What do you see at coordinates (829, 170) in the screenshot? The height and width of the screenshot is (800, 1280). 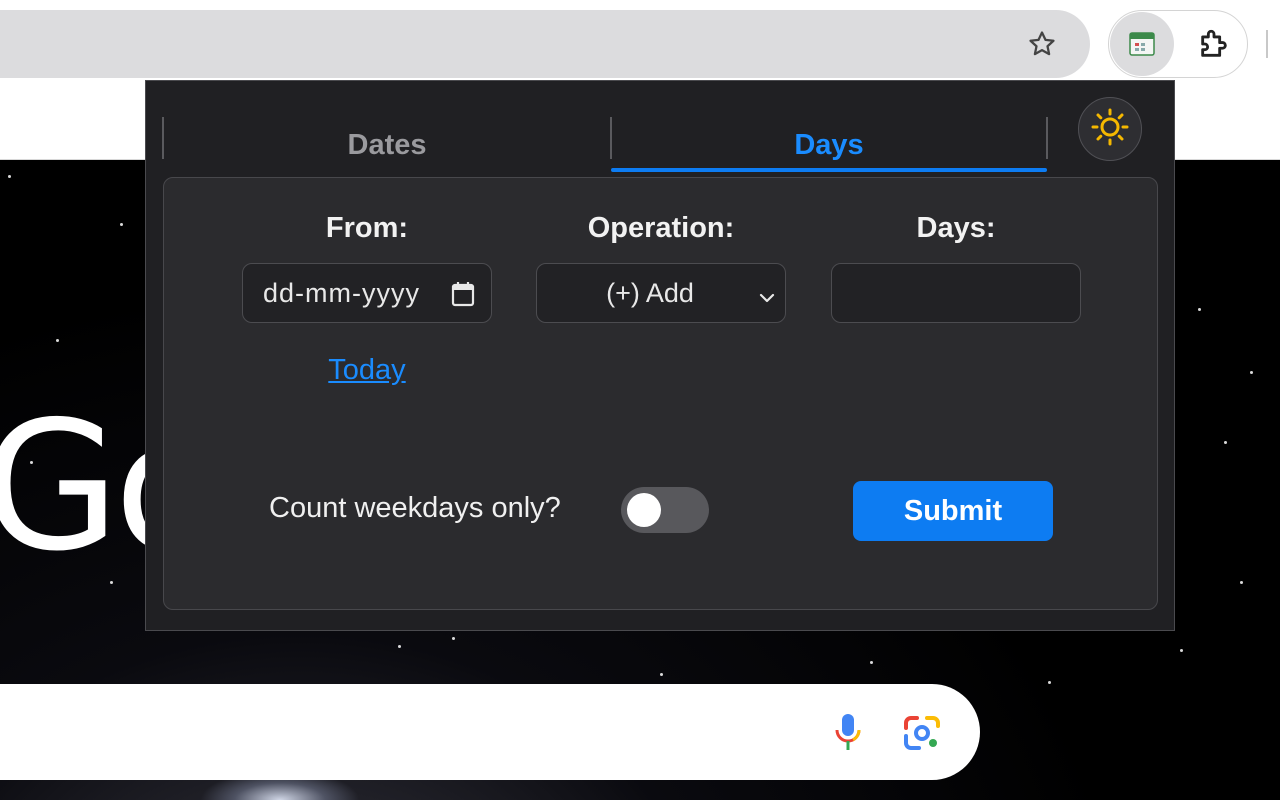 I see `active-tab-indicator` at bounding box center [829, 170].